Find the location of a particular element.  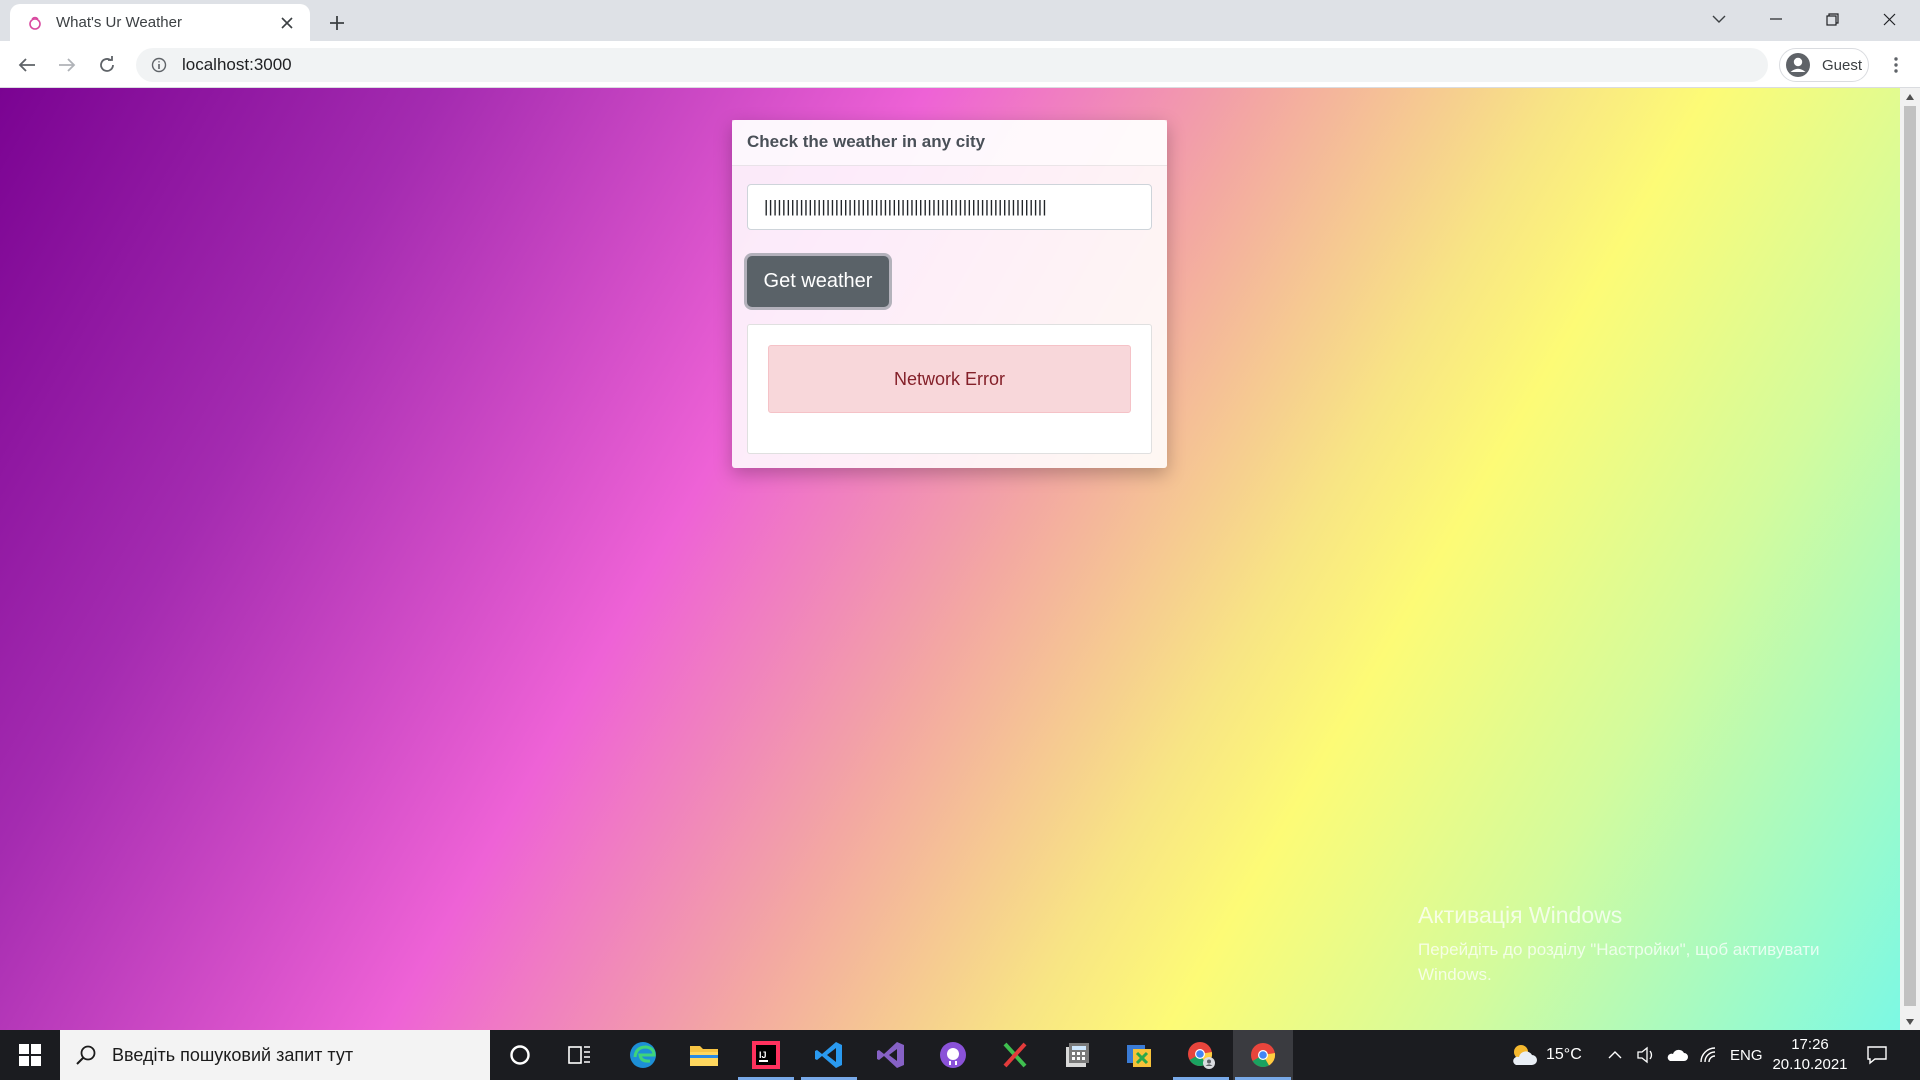

edge-icon is located at coordinates (643, 1055).